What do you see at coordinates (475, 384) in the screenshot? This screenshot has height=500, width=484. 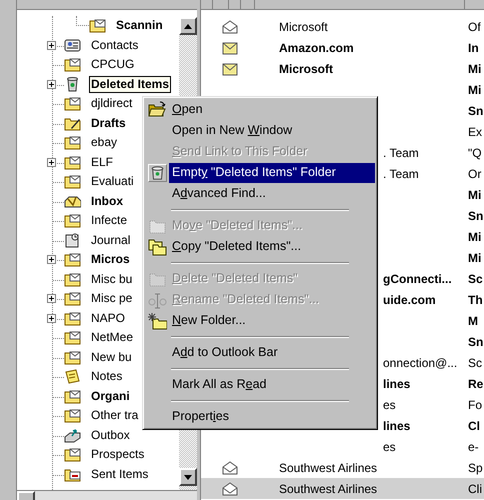 I see `subject-text: Re` at bounding box center [475, 384].